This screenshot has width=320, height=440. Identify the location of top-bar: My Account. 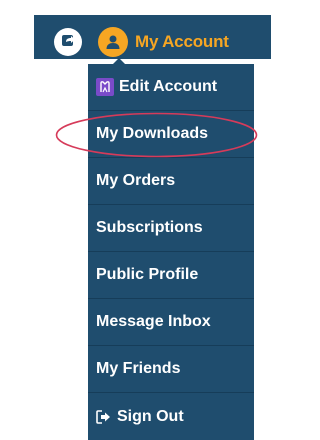
(139, 32).